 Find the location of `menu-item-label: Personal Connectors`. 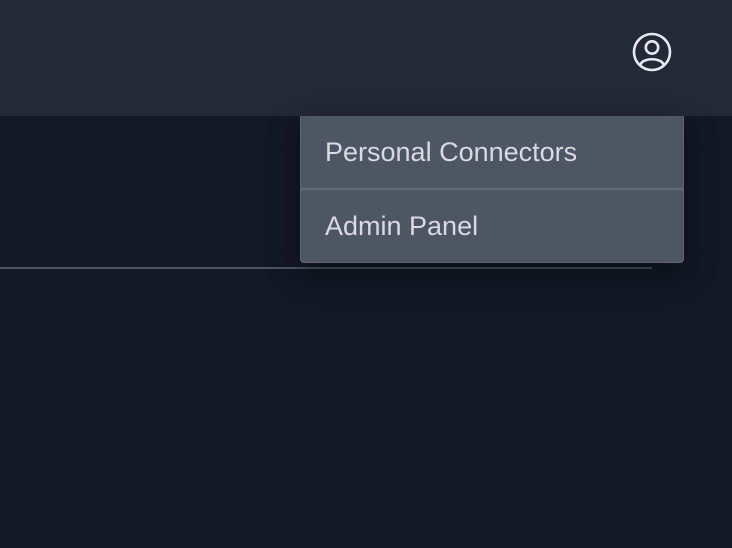

menu-item-label: Personal Connectors is located at coordinates (451, 151).